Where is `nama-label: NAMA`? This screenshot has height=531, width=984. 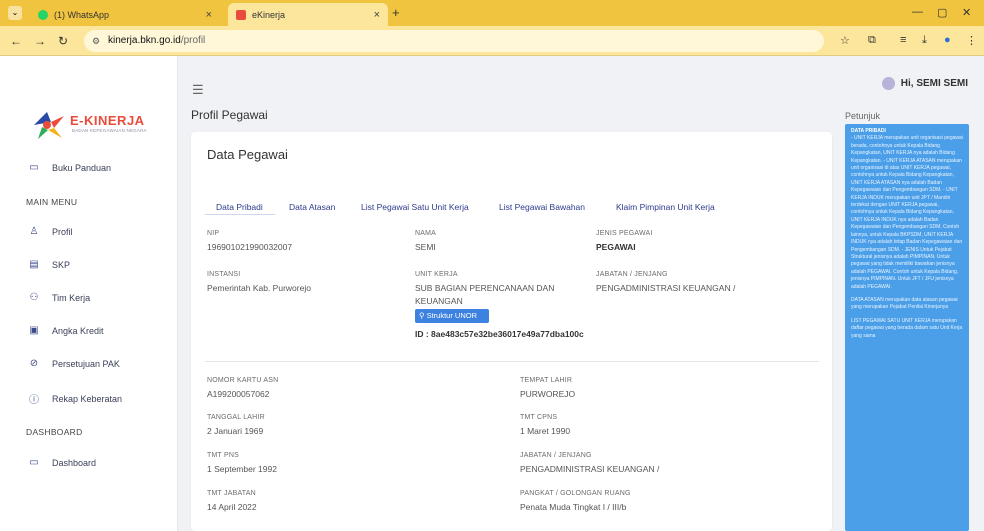 nama-label: NAMA is located at coordinates (426, 233).